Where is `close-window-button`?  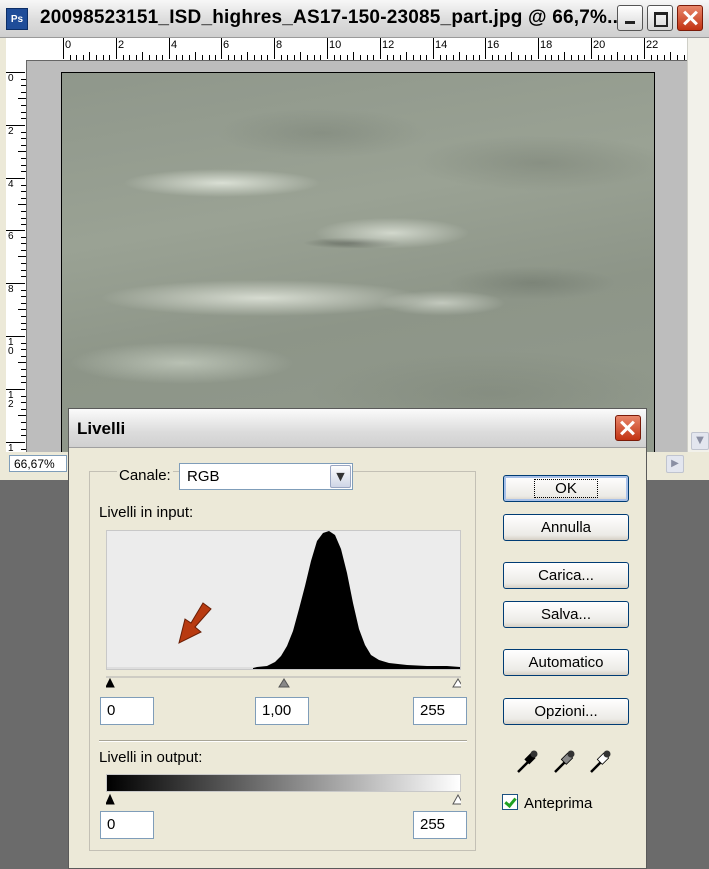
close-window-button is located at coordinates (690, 18).